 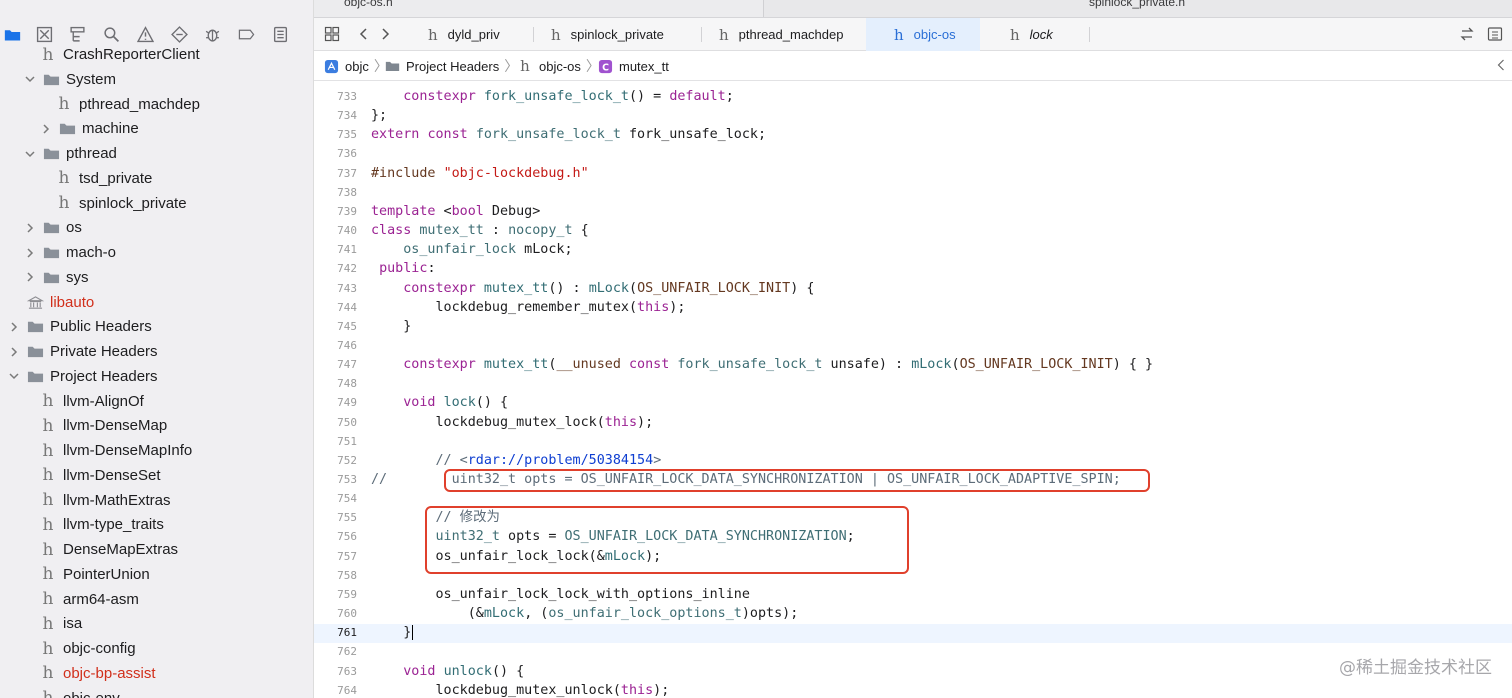 I want to click on sidebar-item-objc-env: h objc-env, so click(x=156, y=692).